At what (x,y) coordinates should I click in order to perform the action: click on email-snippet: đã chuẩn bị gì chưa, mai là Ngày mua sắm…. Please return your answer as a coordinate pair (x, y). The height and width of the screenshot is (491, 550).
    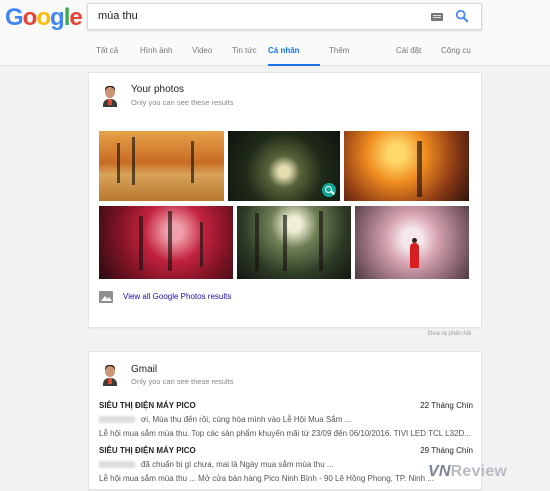
    Looking at the image, I should click on (216, 464).